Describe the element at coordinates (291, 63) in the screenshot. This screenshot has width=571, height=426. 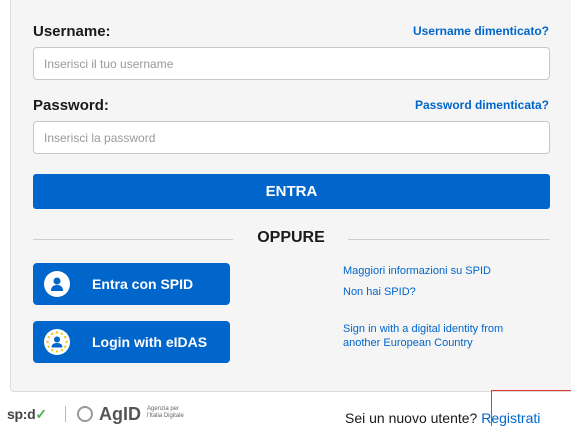
I see `username-input` at that location.